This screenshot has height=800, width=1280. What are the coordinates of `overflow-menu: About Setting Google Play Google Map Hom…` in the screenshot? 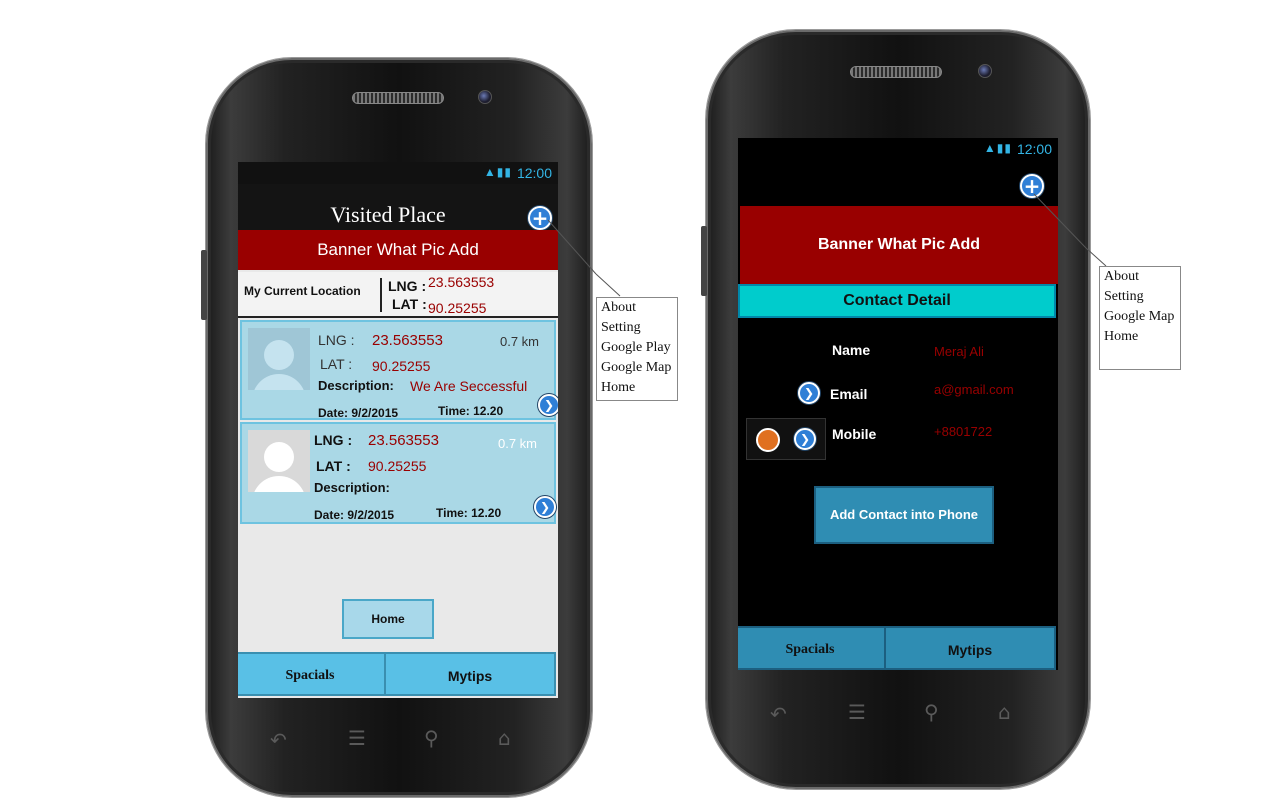 It's located at (637, 349).